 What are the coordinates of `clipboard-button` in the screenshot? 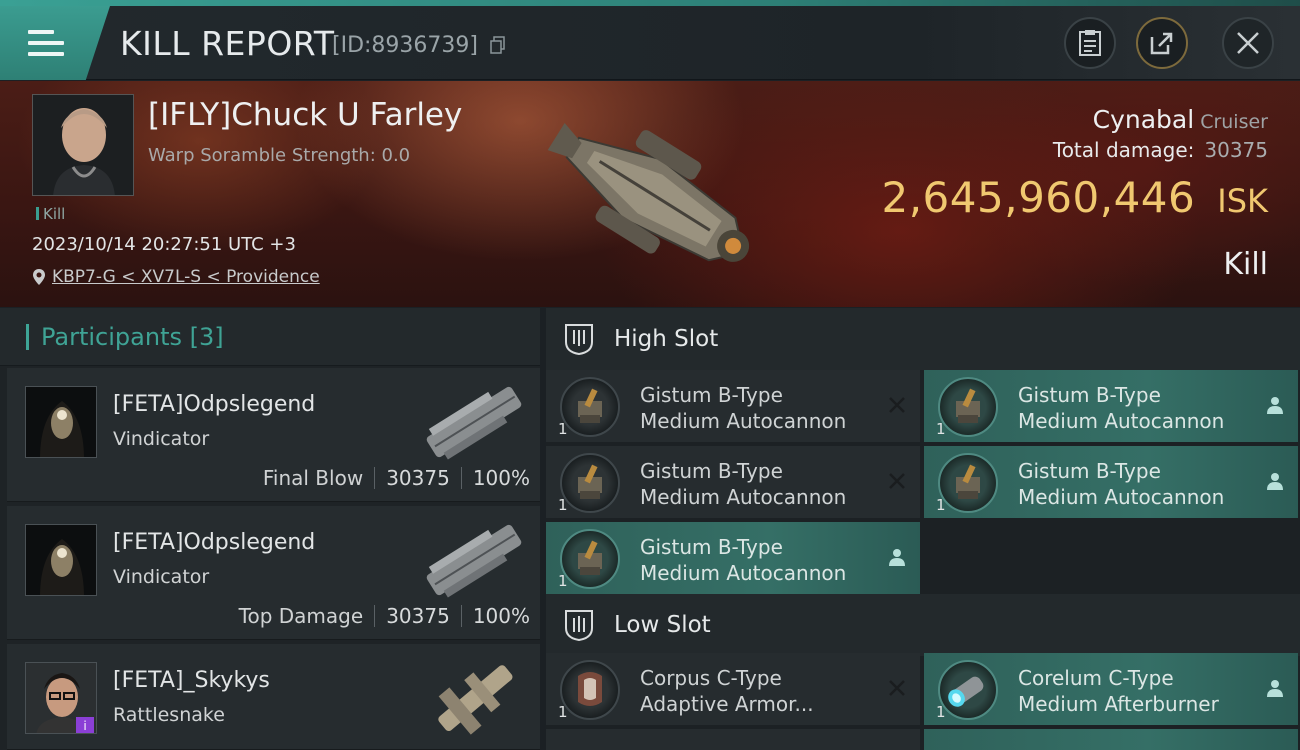 It's located at (1090, 43).